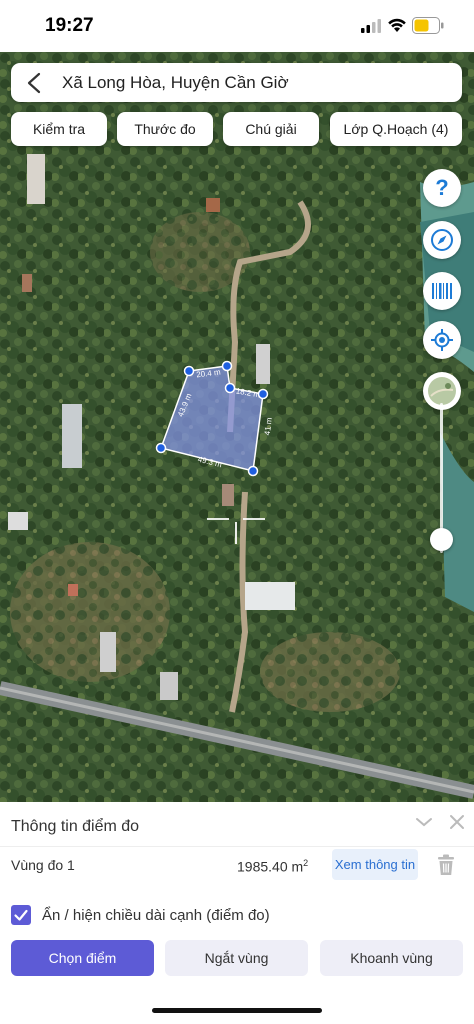  What do you see at coordinates (397, 25) in the screenshot?
I see `wifi-icon` at bounding box center [397, 25].